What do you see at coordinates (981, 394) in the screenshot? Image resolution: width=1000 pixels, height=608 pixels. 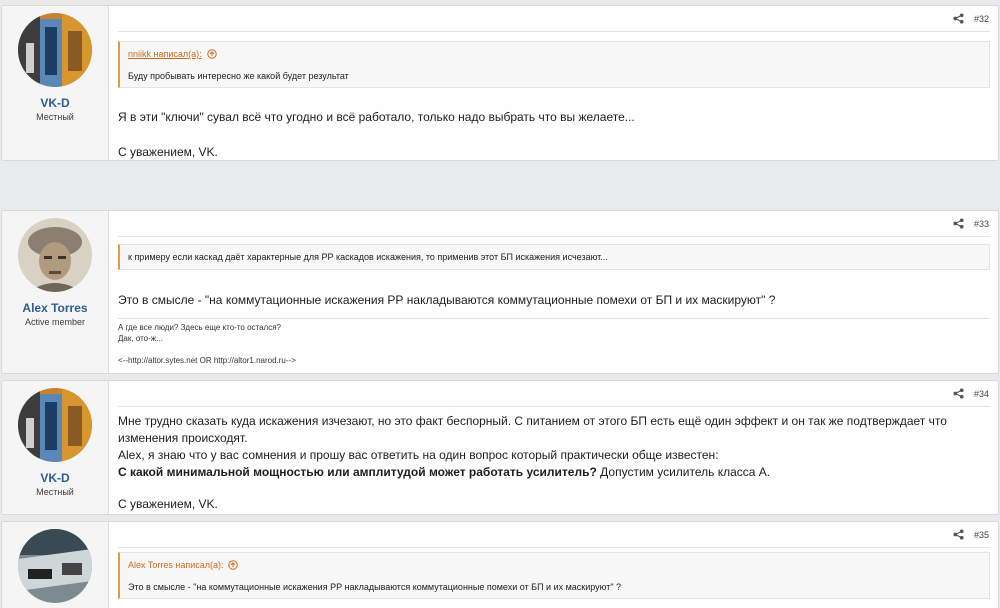 I see `post-number: #34` at bounding box center [981, 394].